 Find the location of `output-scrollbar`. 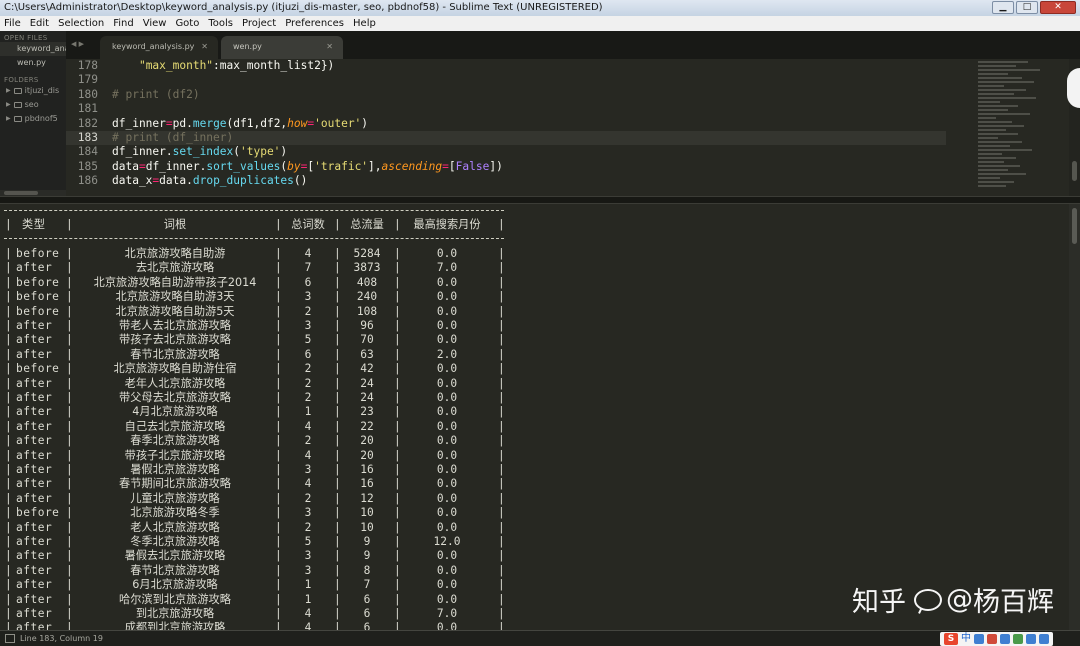

output-scrollbar is located at coordinates (1074, 417).